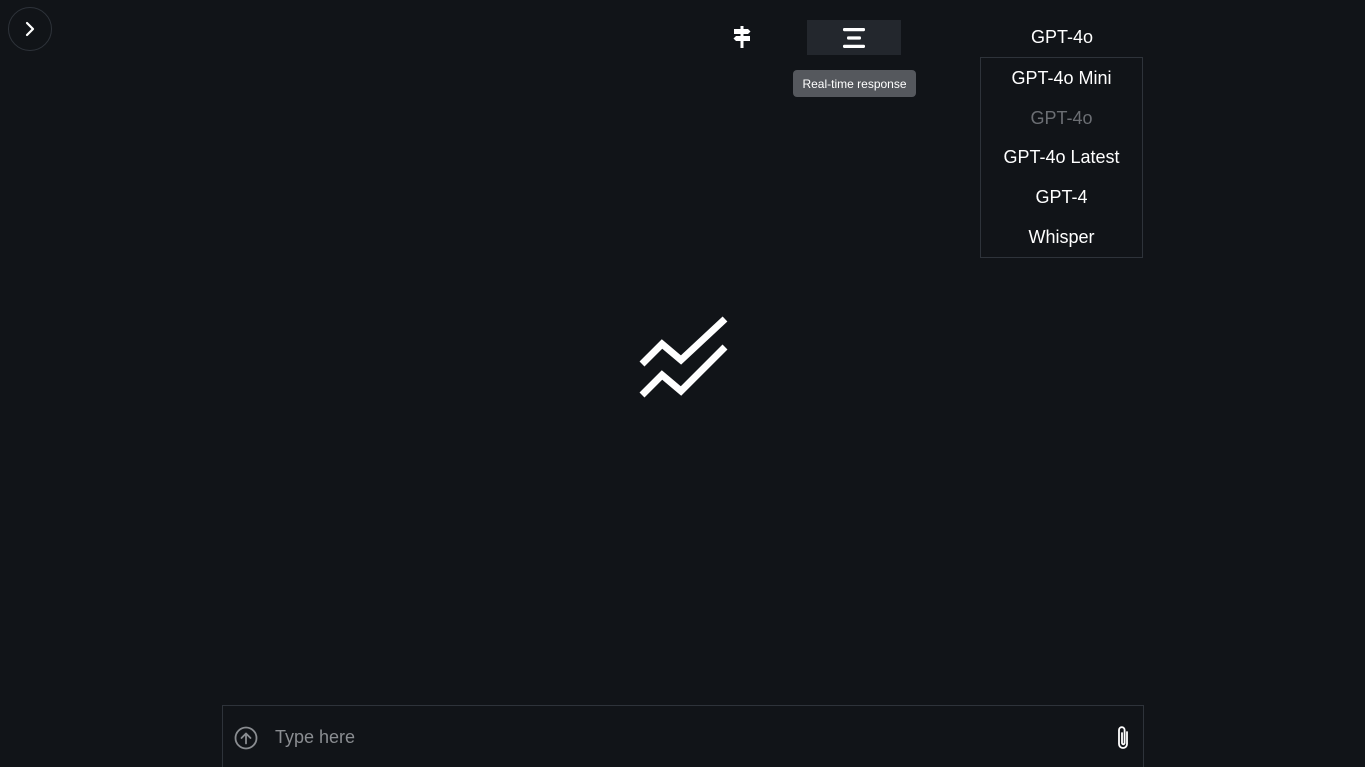  What do you see at coordinates (854, 83) in the screenshot?
I see `realtime-response-tooltip: Real-time response` at bounding box center [854, 83].